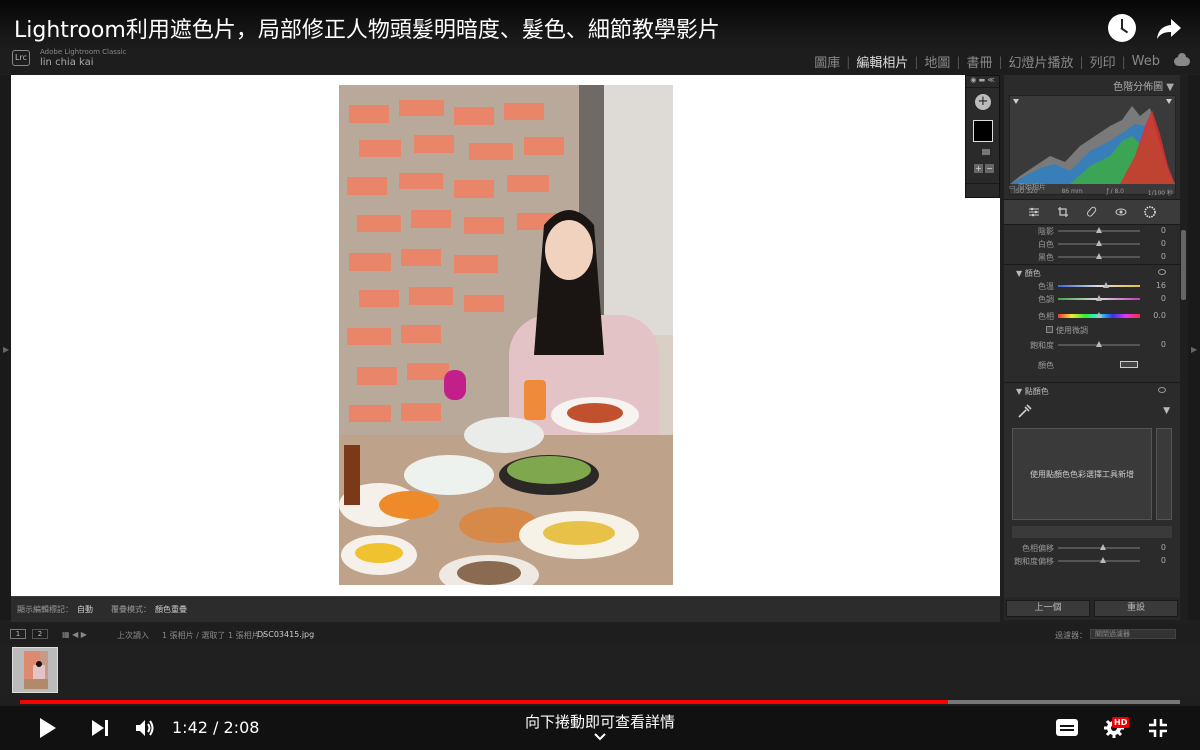 The height and width of the screenshot is (750, 1200). I want to click on histogram-header: 色階分佈圖 ▼, so click(1092, 84).